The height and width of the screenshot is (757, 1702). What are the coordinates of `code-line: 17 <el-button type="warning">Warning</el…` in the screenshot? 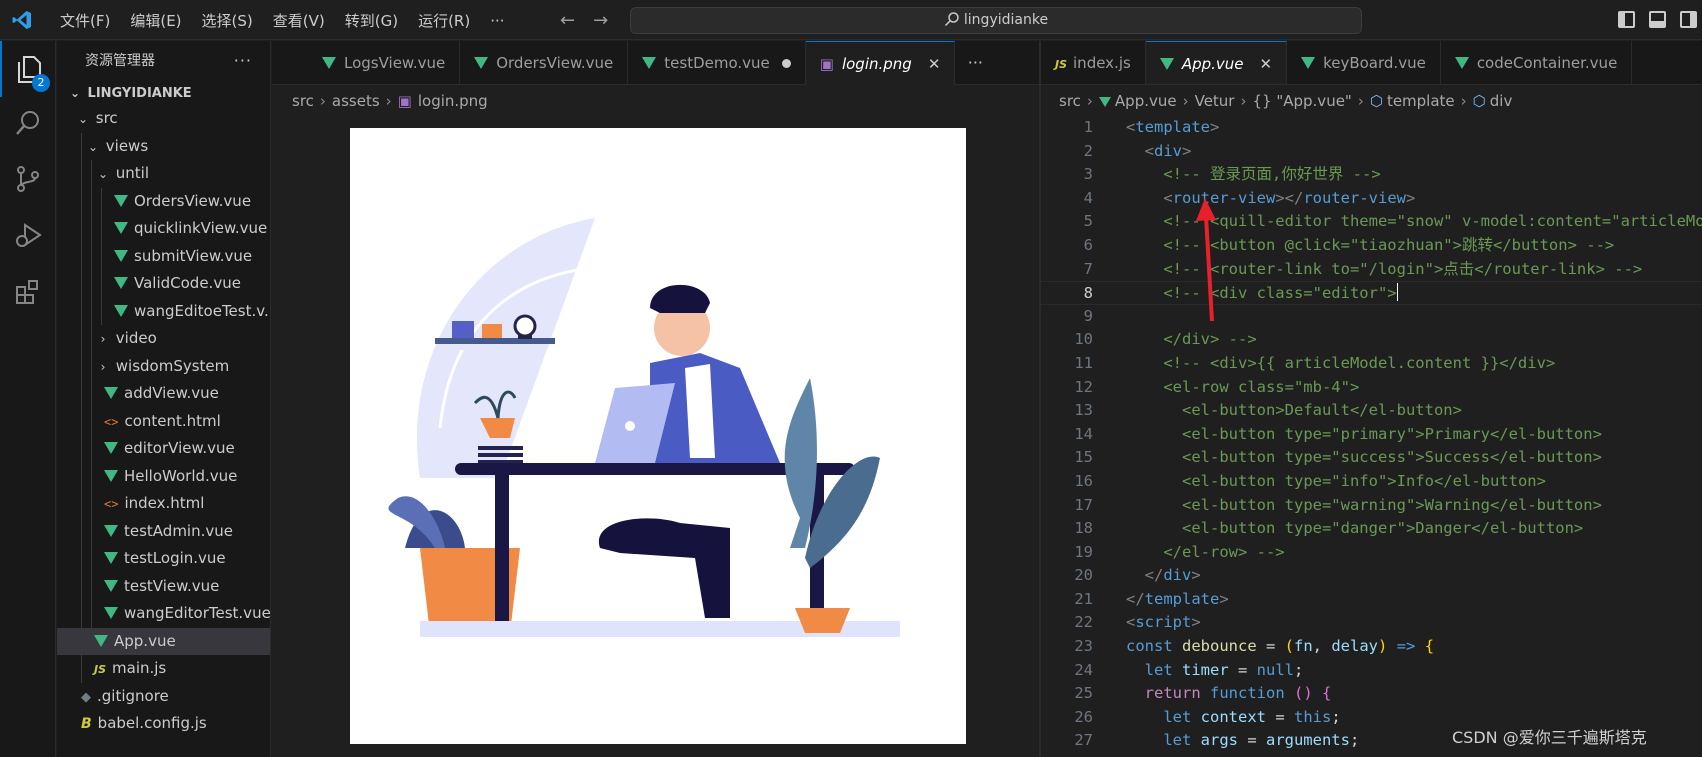 It's located at (1371, 506).